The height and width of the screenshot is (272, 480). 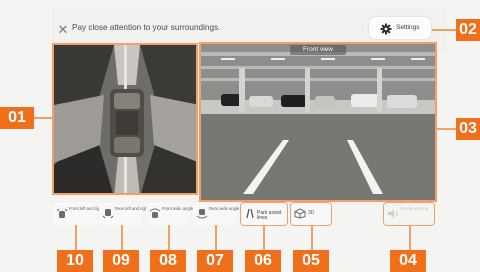 What do you see at coordinates (168, 261) in the screenshot?
I see `callout-08: 08` at bounding box center [168, 261].